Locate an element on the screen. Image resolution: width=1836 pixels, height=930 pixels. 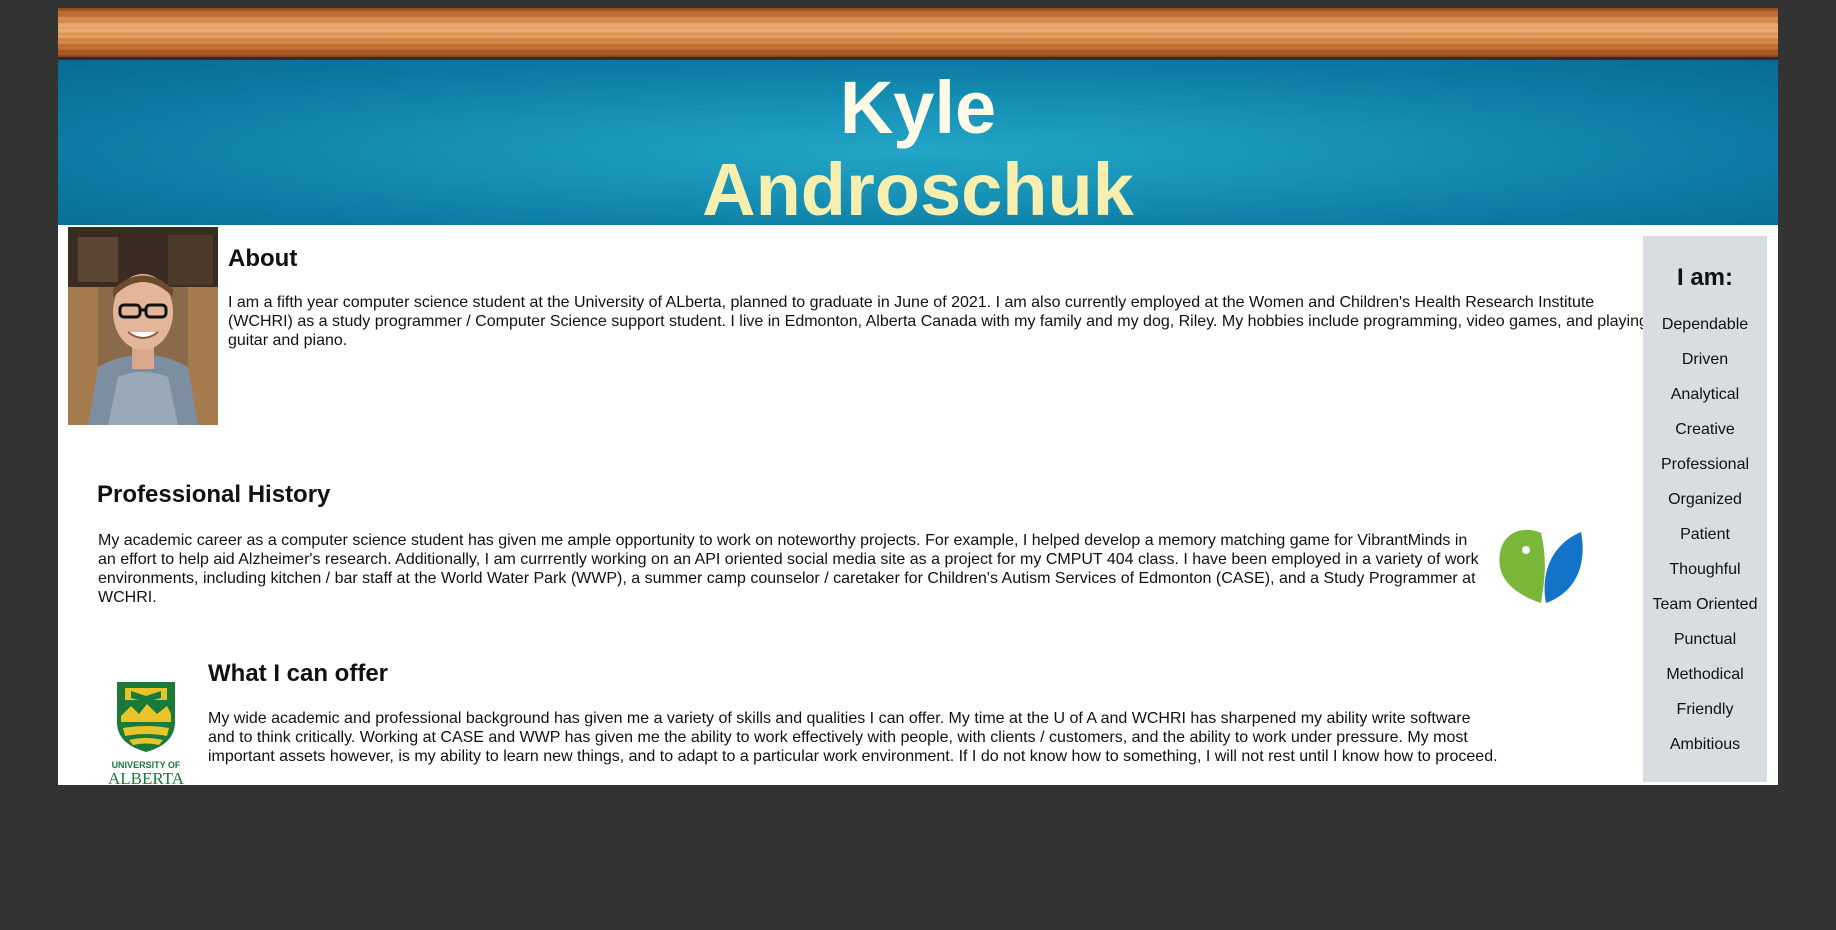
trait-item: Organized is located at coordinates (1705, 499).